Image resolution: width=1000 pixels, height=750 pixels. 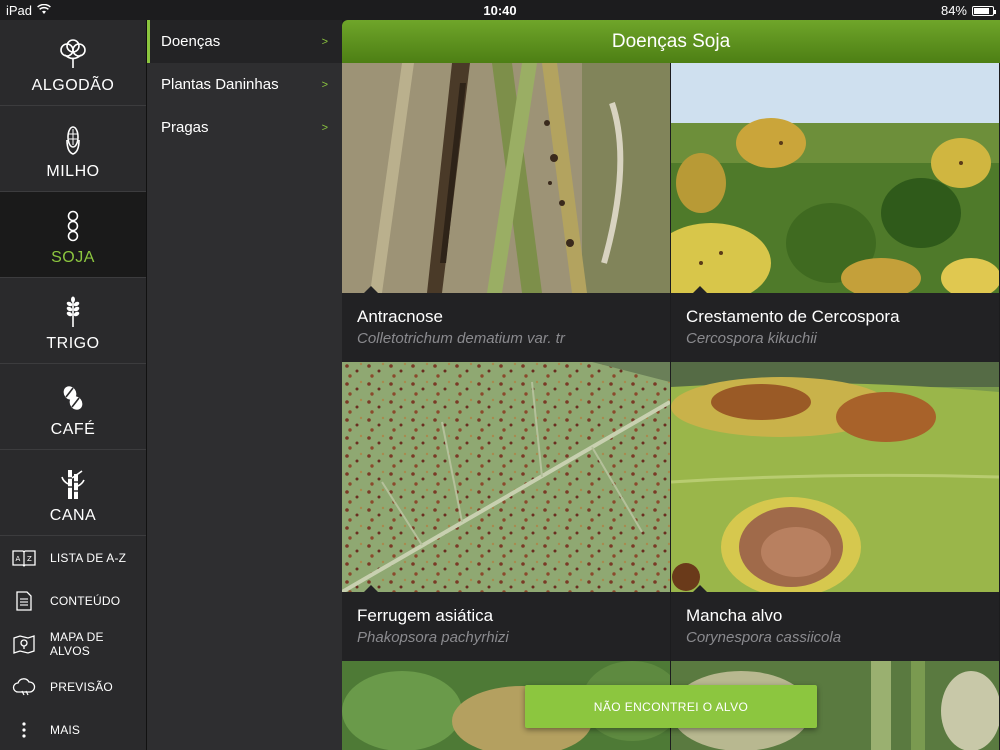 I want to click on map-pin-icon, so click(x=24, y=644).